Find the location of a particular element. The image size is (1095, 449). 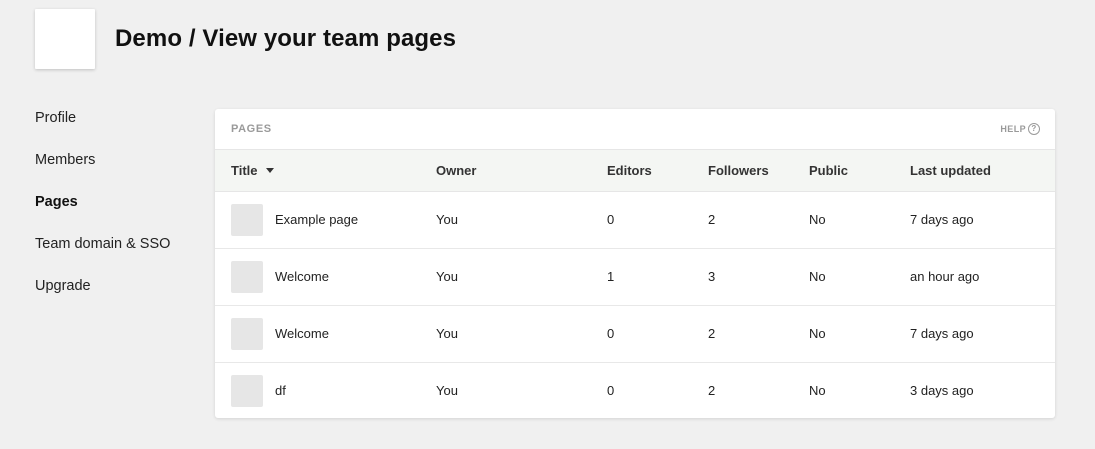

card-title: PAGES is located at coordinates (251, 129).